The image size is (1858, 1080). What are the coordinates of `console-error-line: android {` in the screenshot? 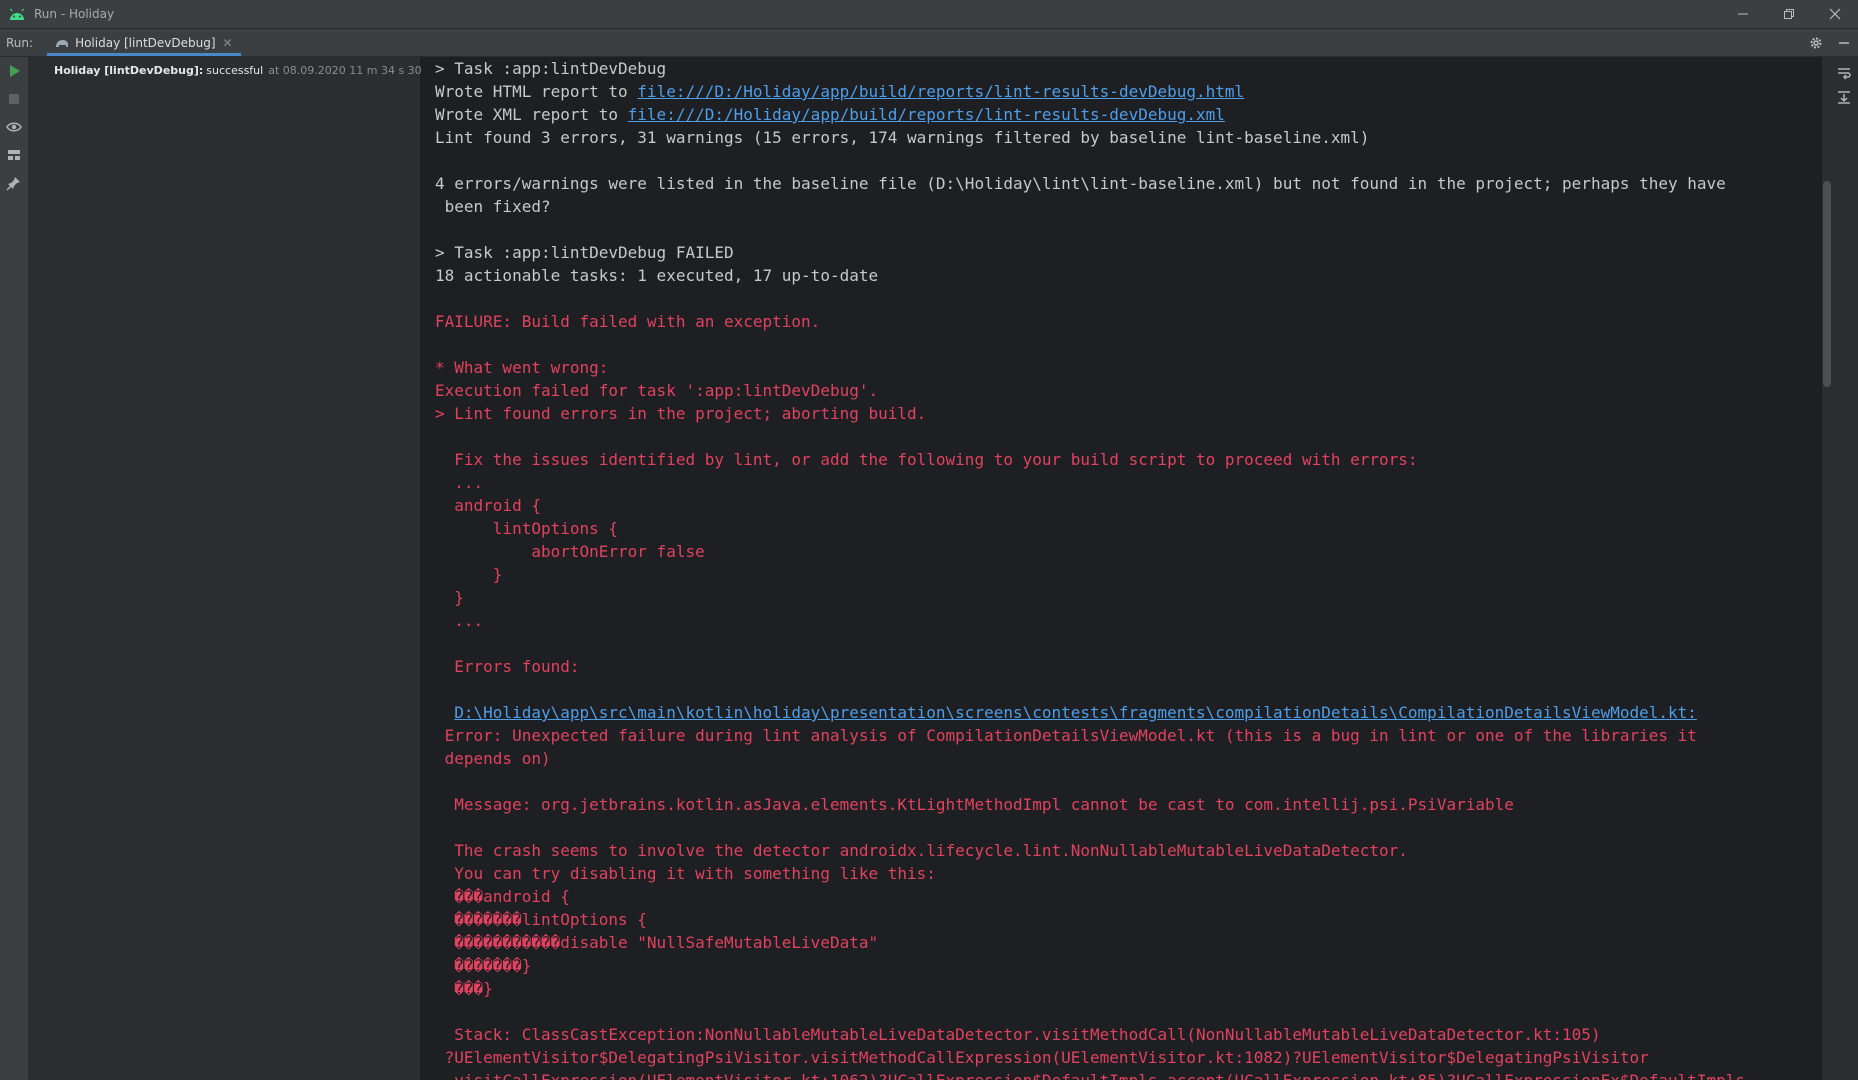 It's located at (488, 505).